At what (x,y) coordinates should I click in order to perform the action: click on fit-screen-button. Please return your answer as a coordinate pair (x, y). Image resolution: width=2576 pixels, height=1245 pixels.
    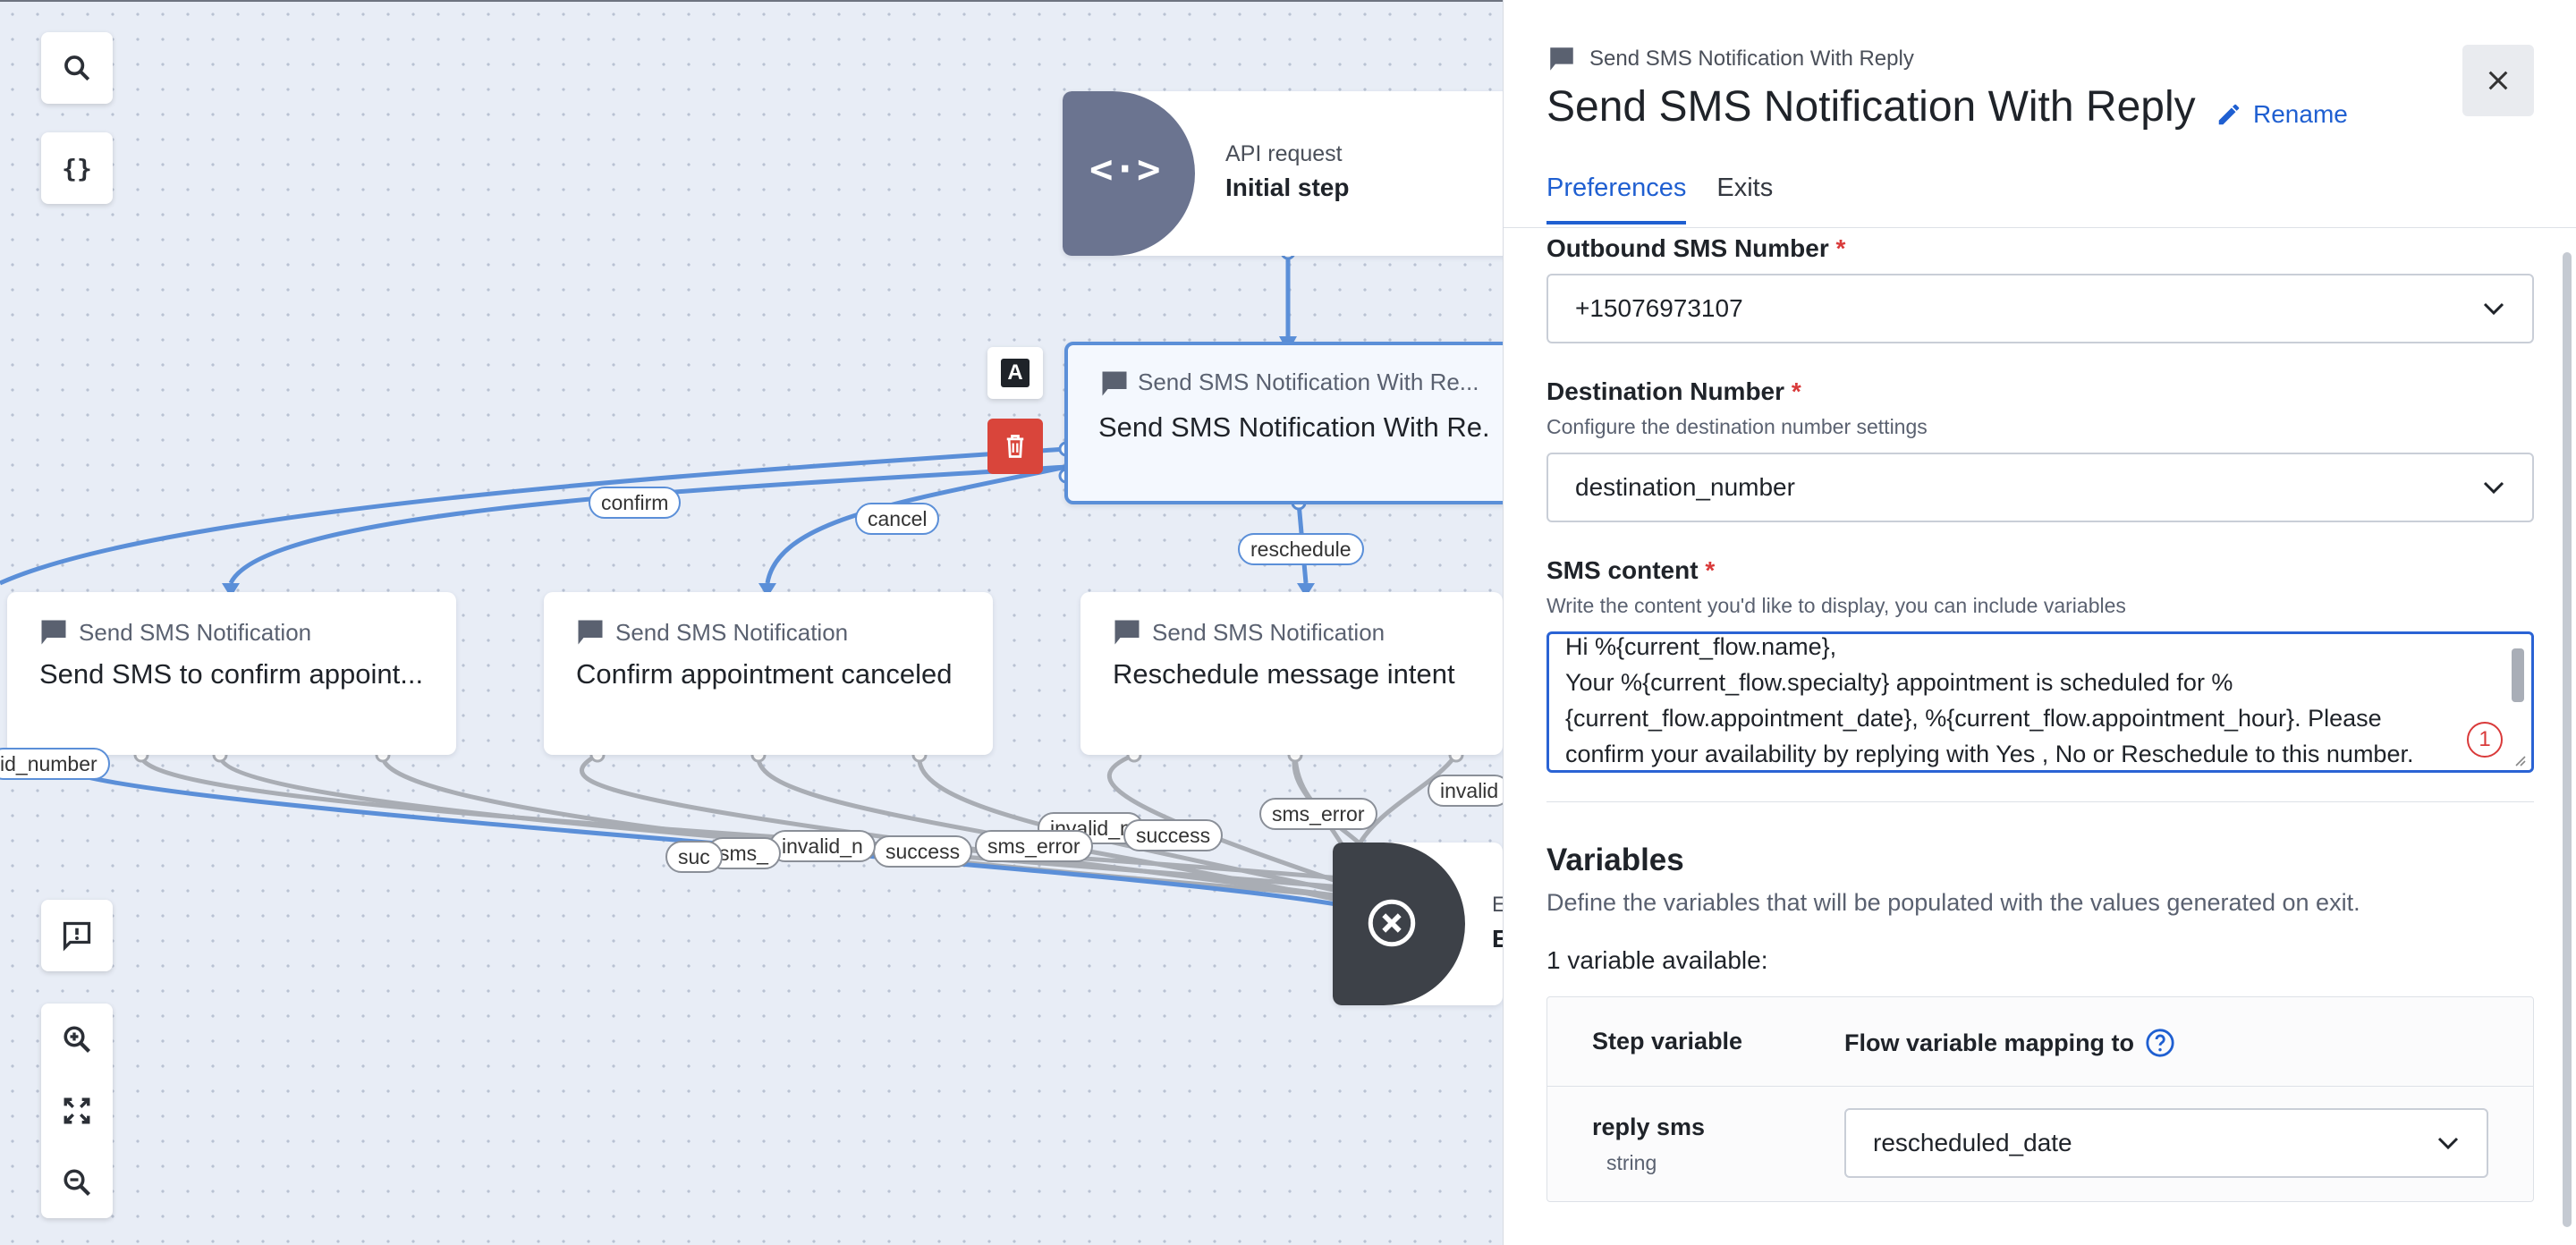
    Looking at the image, I should click on (77, 1111).